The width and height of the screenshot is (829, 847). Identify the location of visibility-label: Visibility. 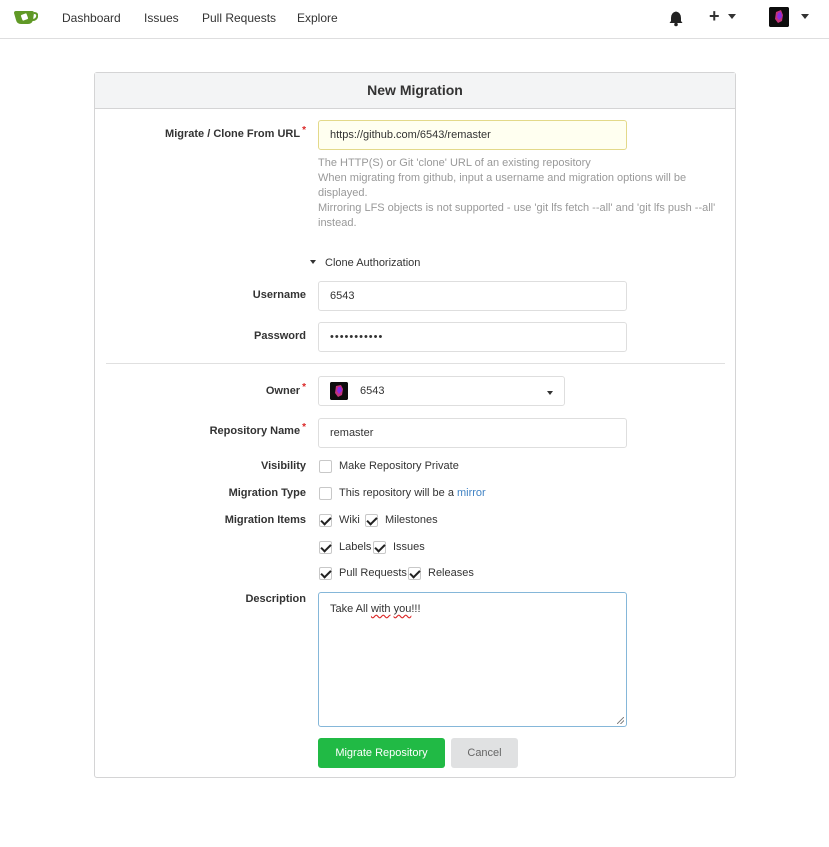
(283, 466).